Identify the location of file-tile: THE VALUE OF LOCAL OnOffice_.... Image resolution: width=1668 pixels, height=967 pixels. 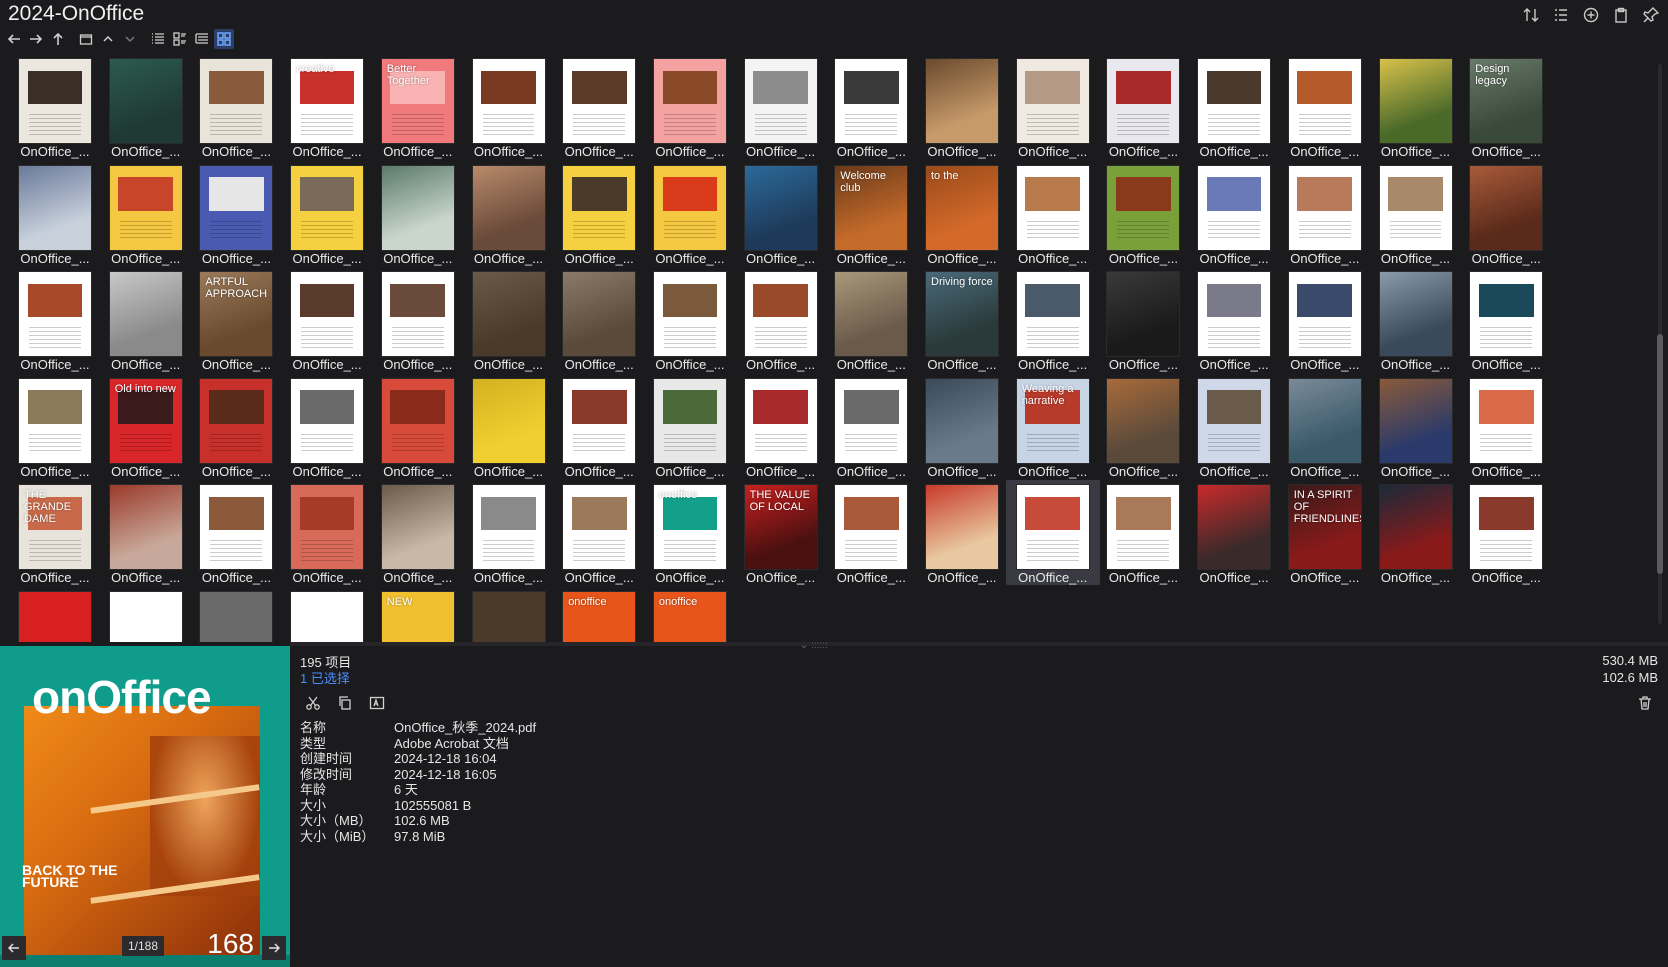
(781, 532).